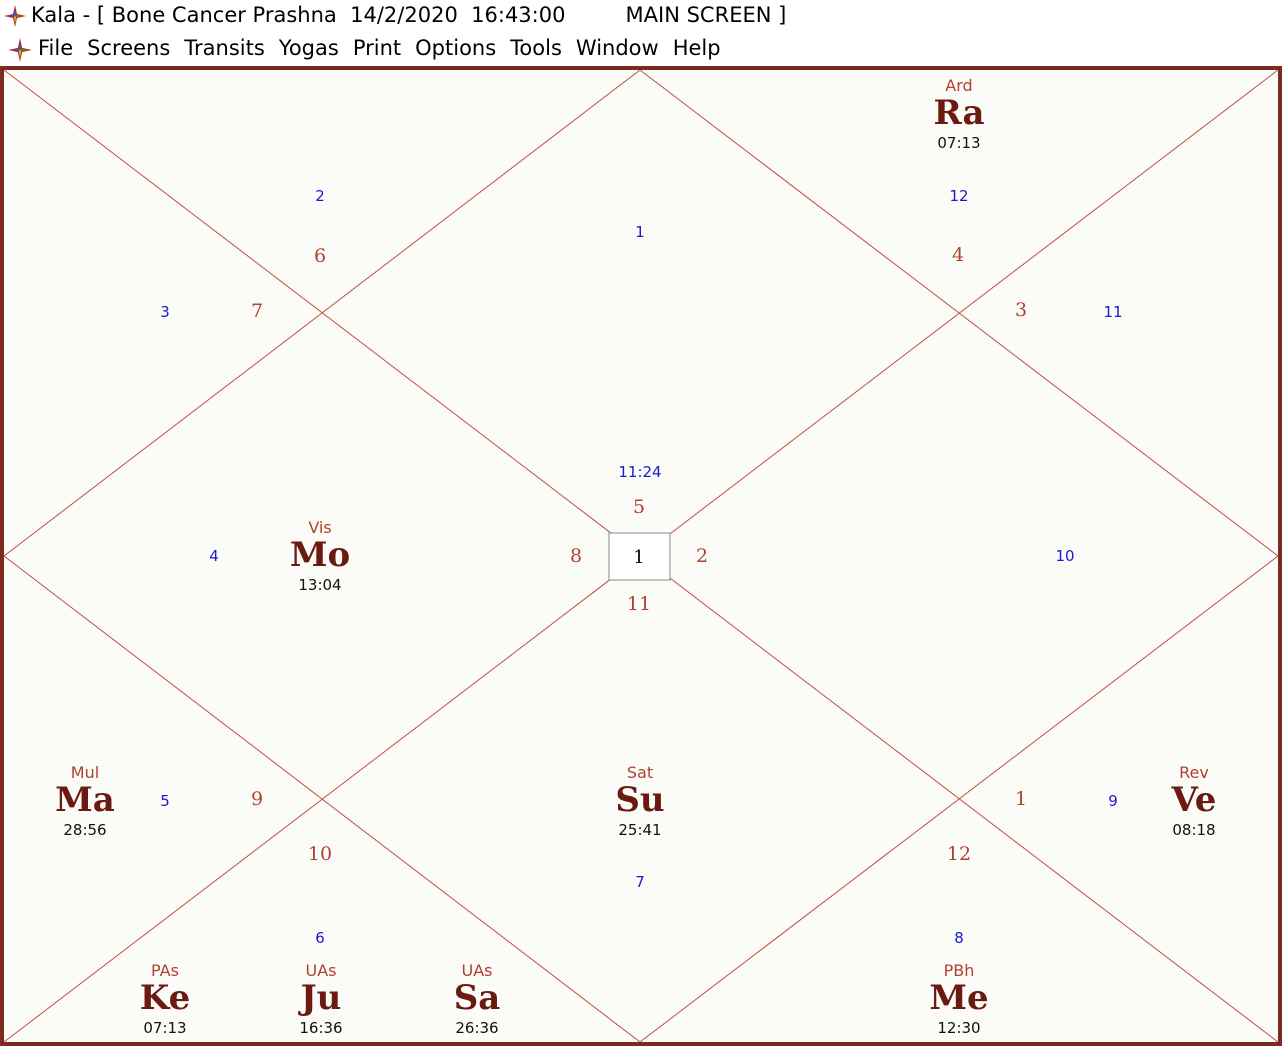 The image size is (1283, 1048). What do you see at coordinates (697, 48) in the screenshot?
I see `menu-help: Help` at bounding box center [697, 48].